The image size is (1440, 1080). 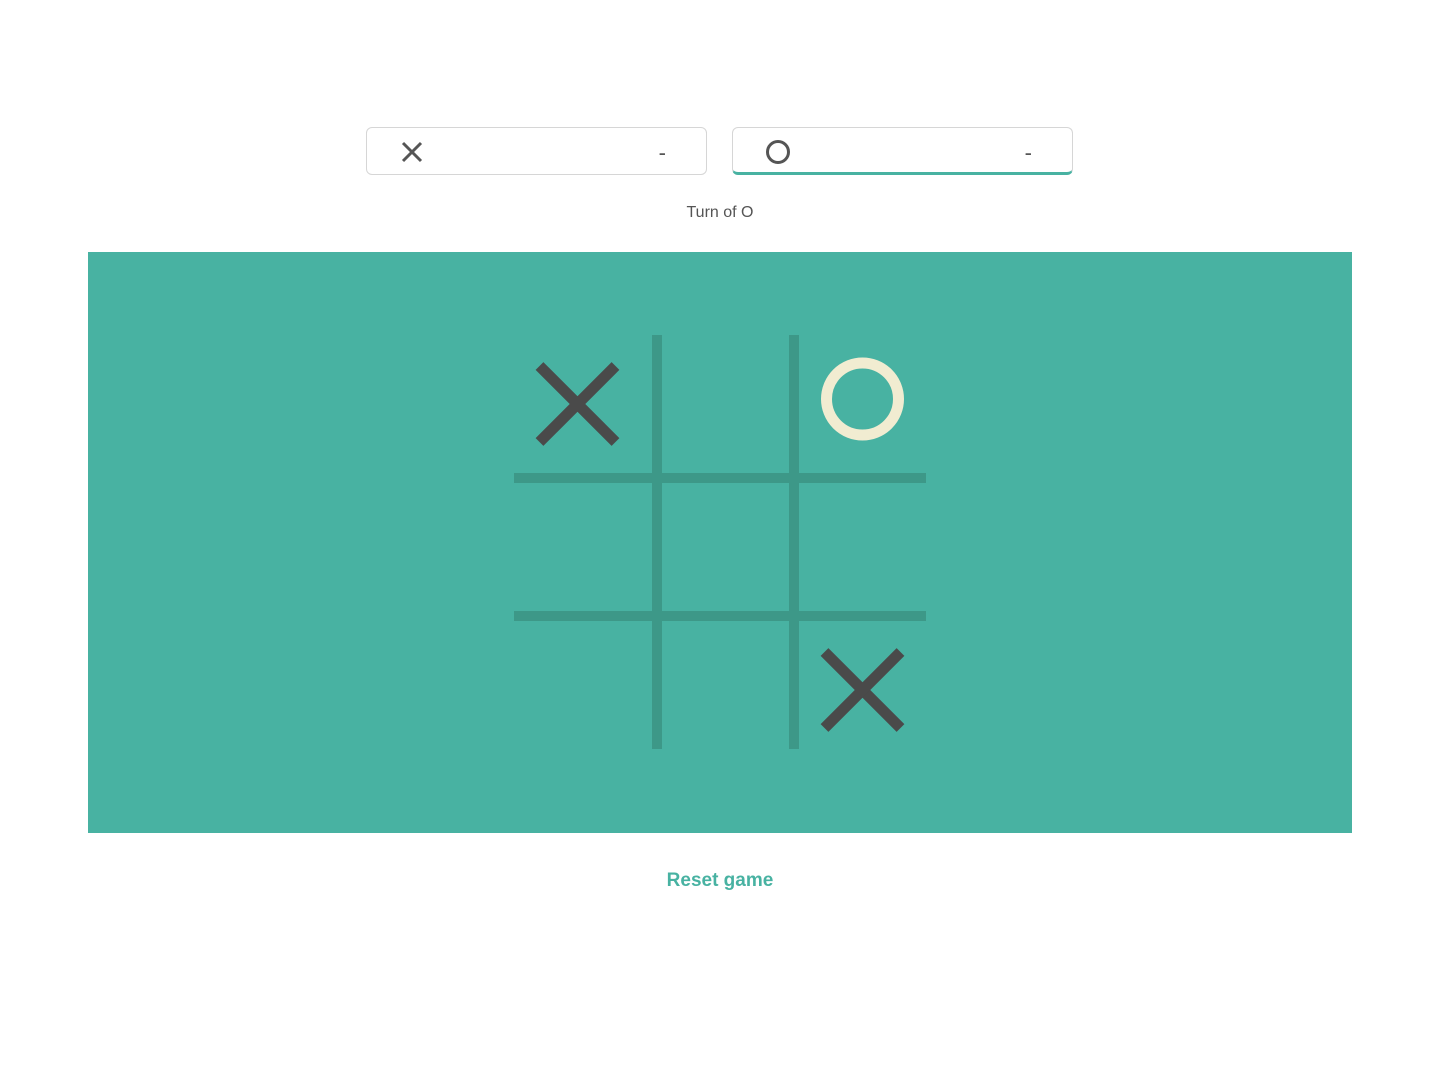 I want to click on reset-game-button: Reset game, so click(x=720, y=880).